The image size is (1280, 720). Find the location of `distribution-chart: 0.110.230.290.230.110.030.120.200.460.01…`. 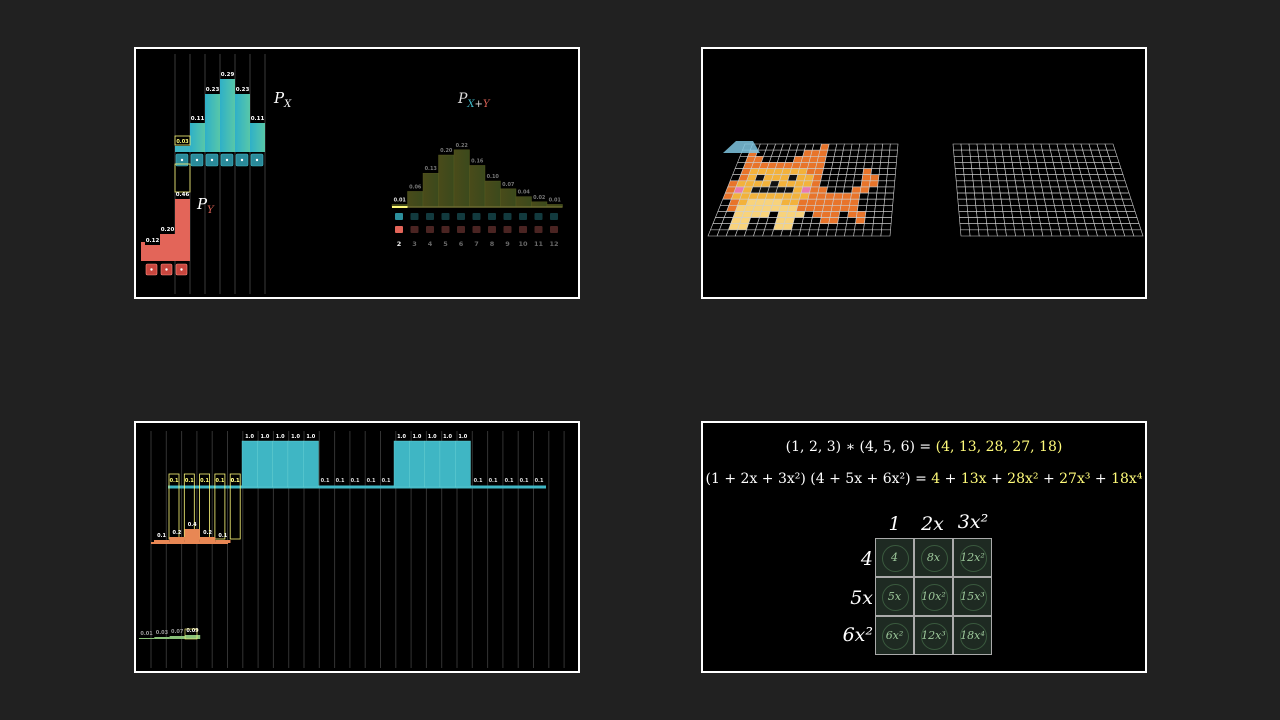

distribution-chart: 0.110.230.290.230.110.030.120.200.460.01… is located at coordinates (352, 174).